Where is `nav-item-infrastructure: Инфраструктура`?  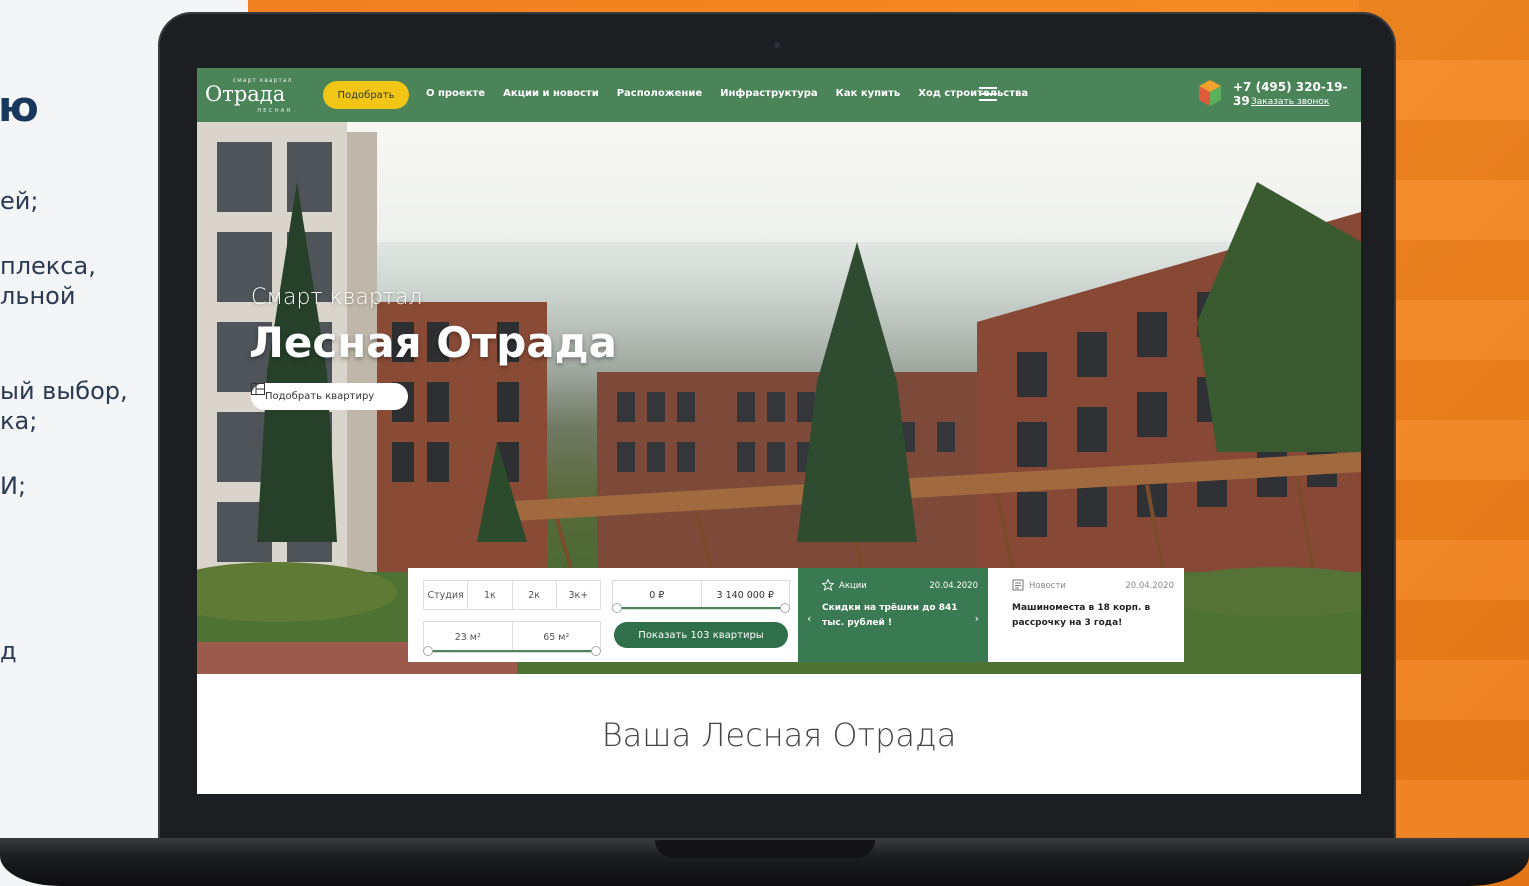
nav-item-infrastructure: Инфраструктура is located at coordinates (769, 93).